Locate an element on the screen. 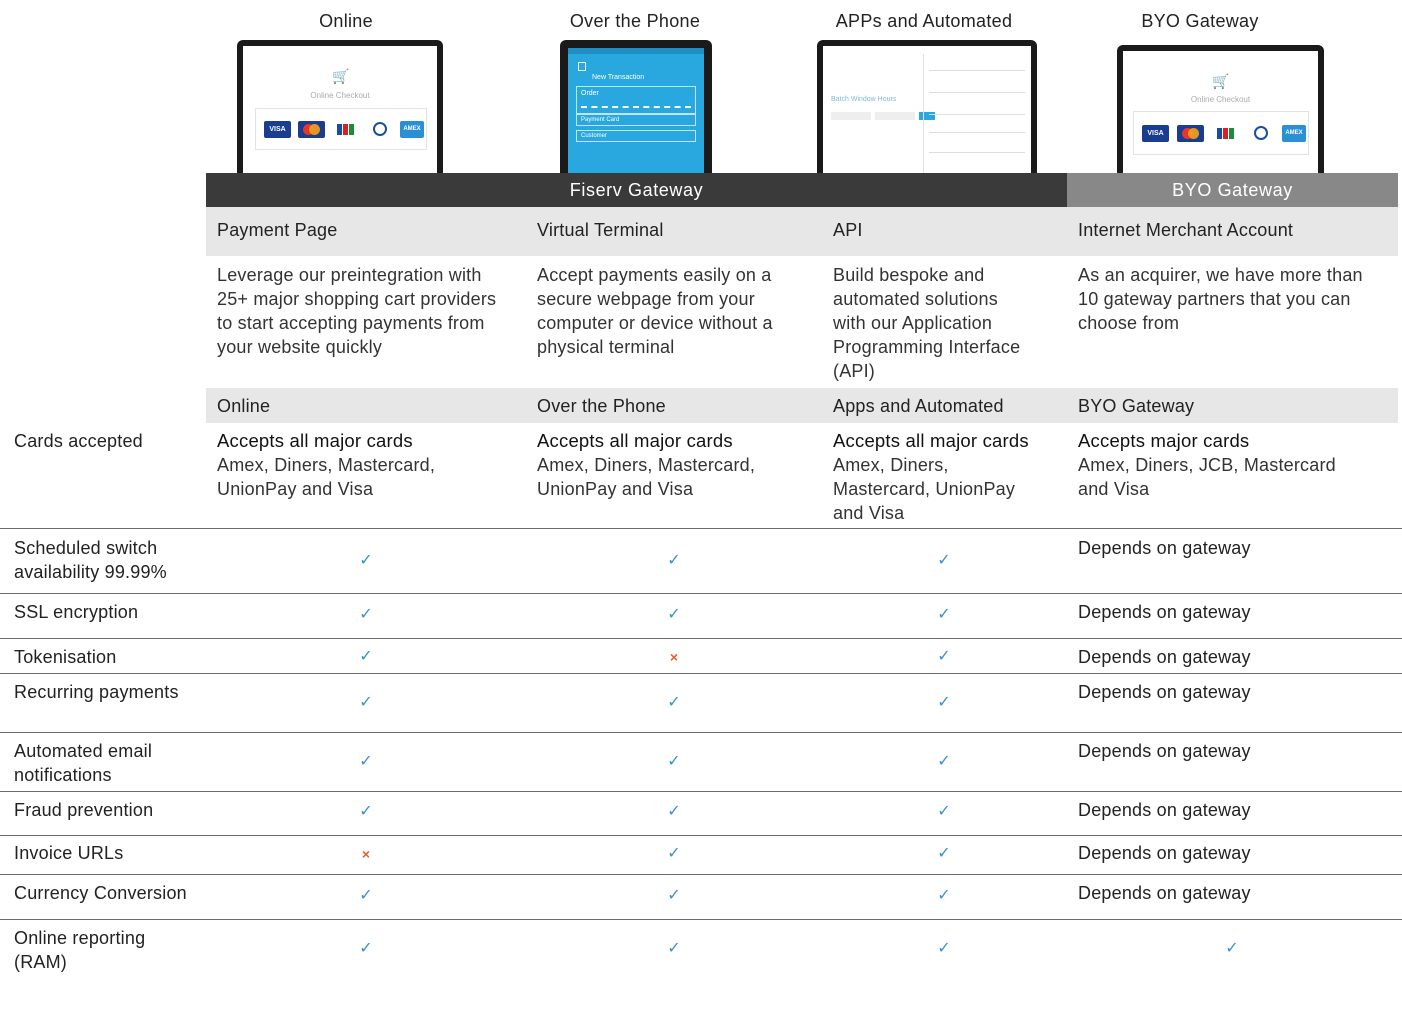  product-internet-merchant-account: Internet Merchant Account is located at coordinates (1186, 230).